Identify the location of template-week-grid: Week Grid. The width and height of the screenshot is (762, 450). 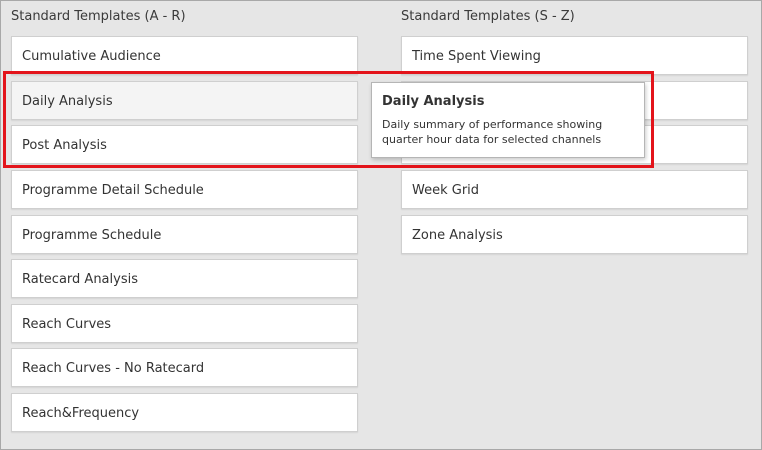
(574, 189).